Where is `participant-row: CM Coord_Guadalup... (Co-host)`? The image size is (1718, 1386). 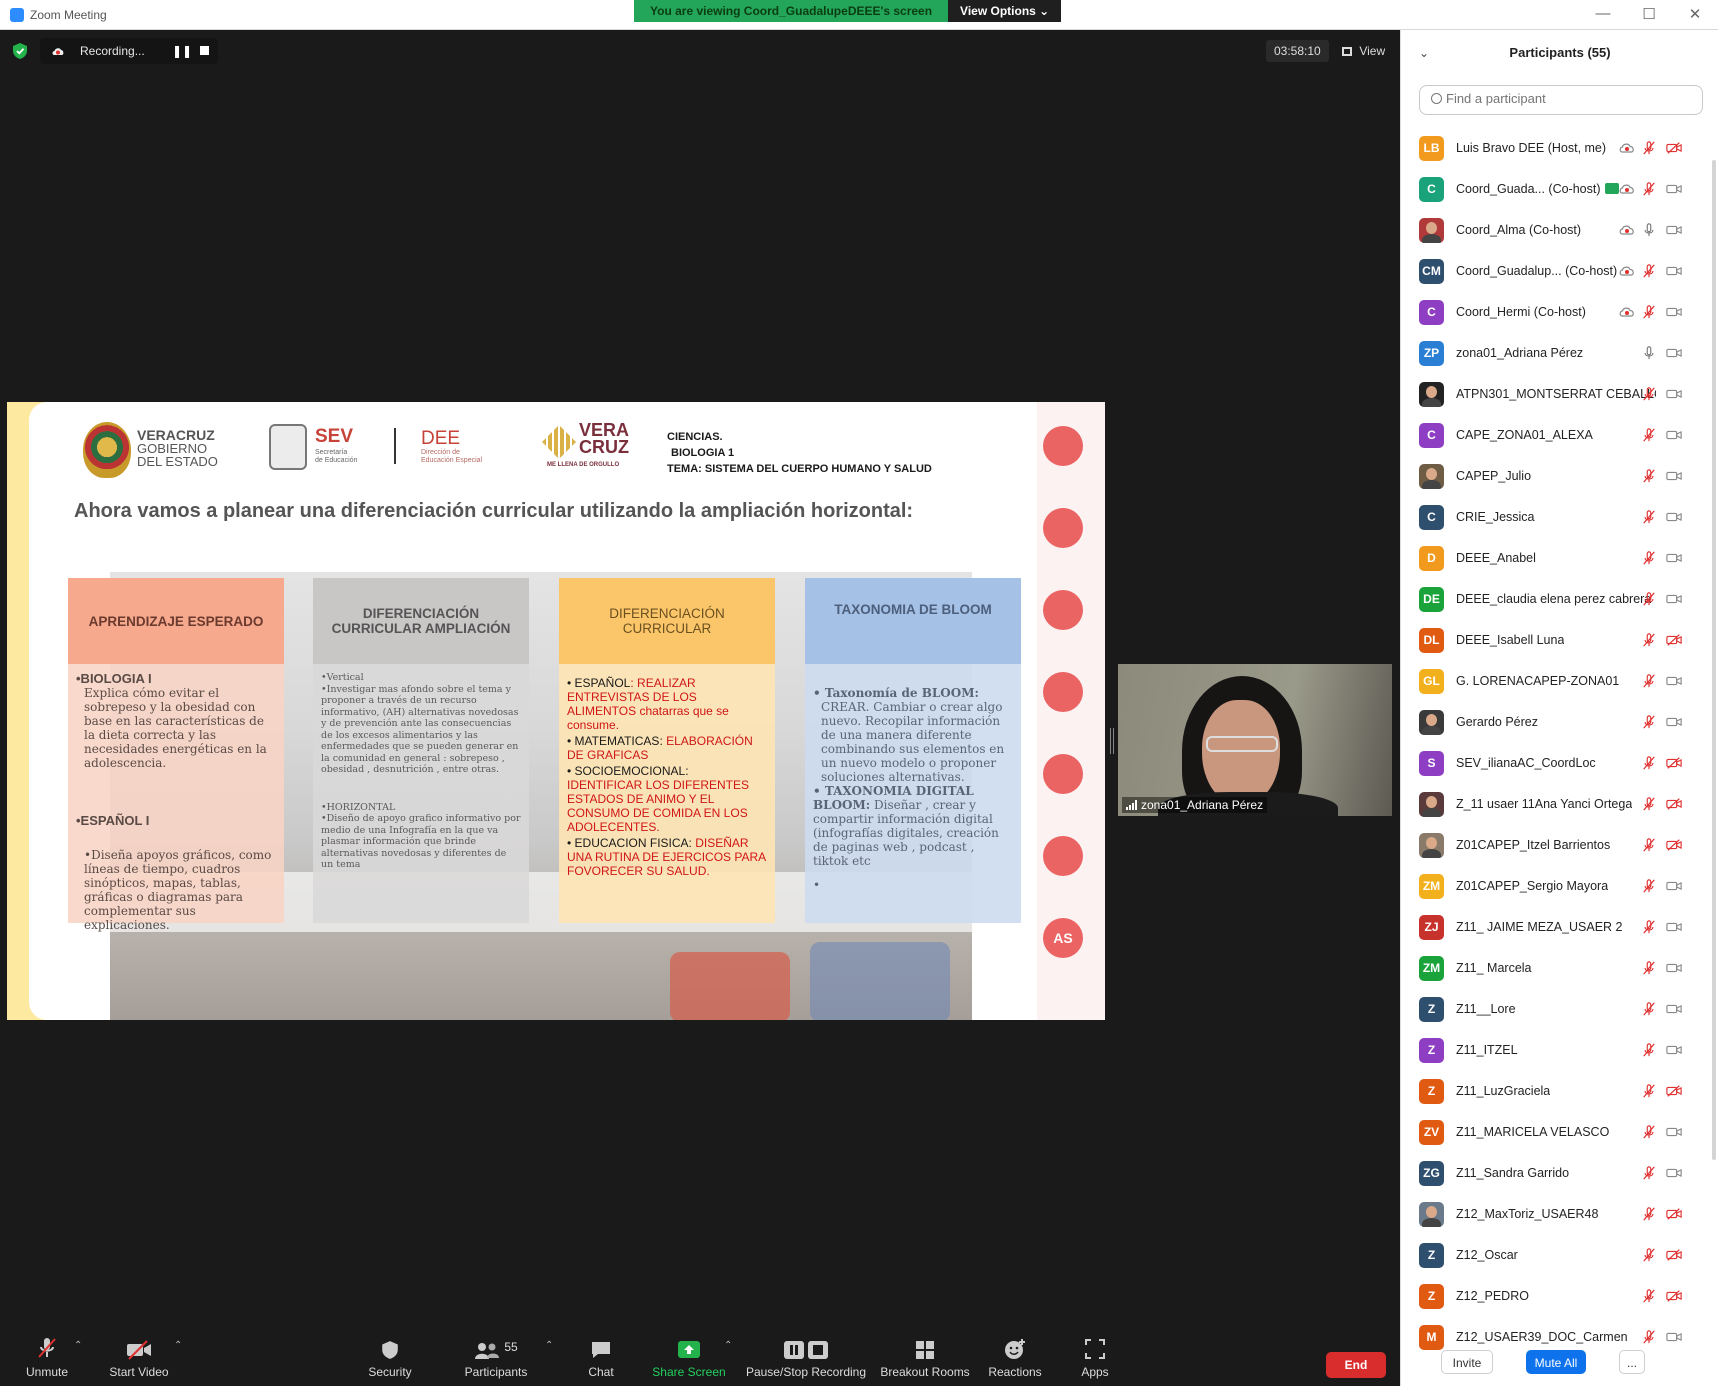
participant-row: CM Coord_Guadalup... (Co-host) is located at coordinates (1559, 271).